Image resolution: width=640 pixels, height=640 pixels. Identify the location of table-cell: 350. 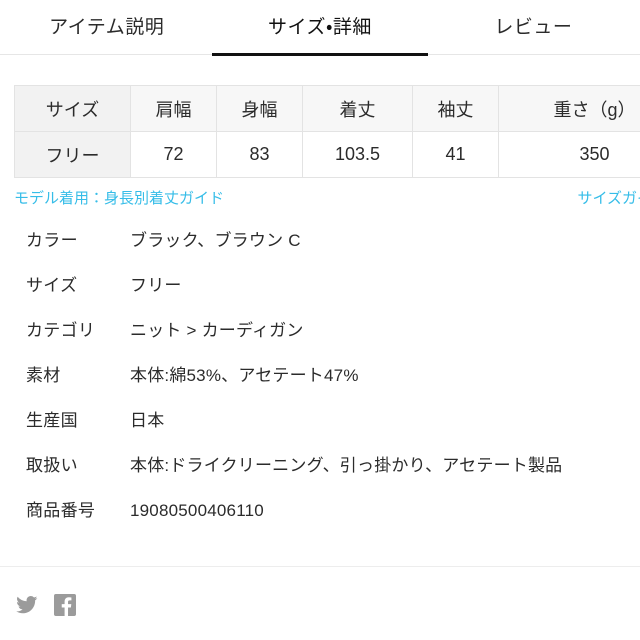
(569, 154).